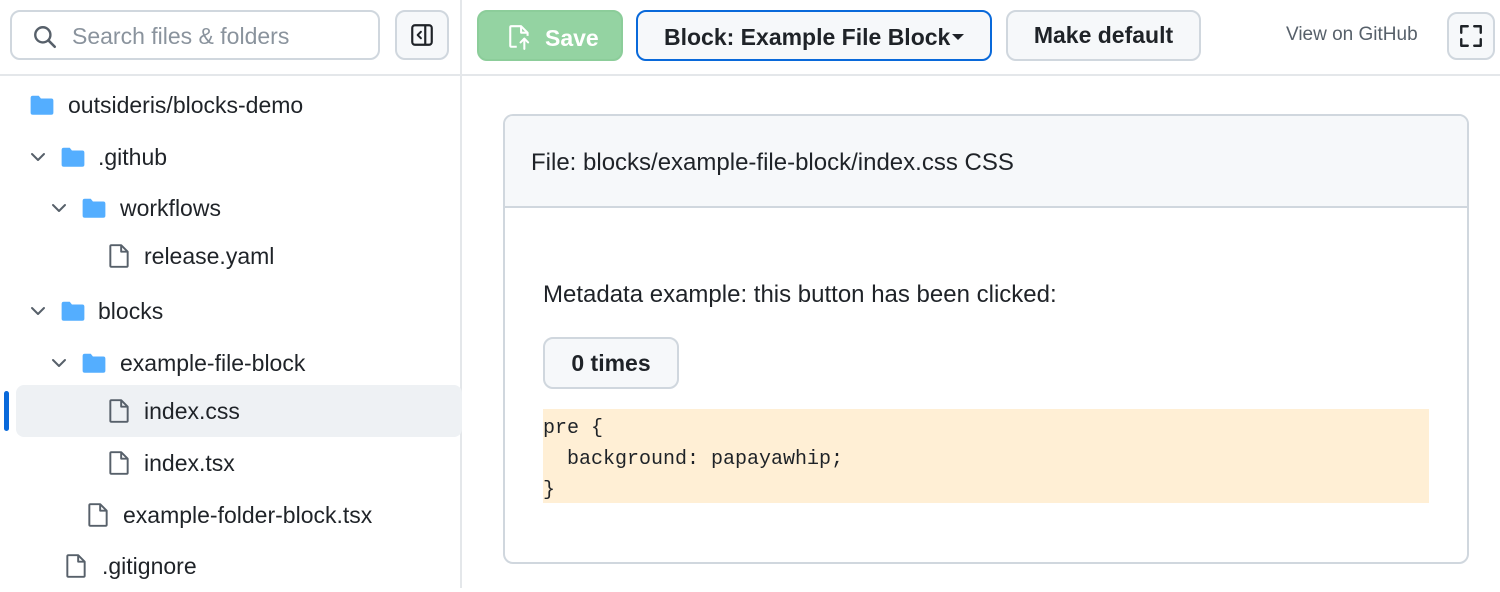  Describe the element at coordinates (519, 37) in the screenshot. I see `upload-file-icon` at that location.